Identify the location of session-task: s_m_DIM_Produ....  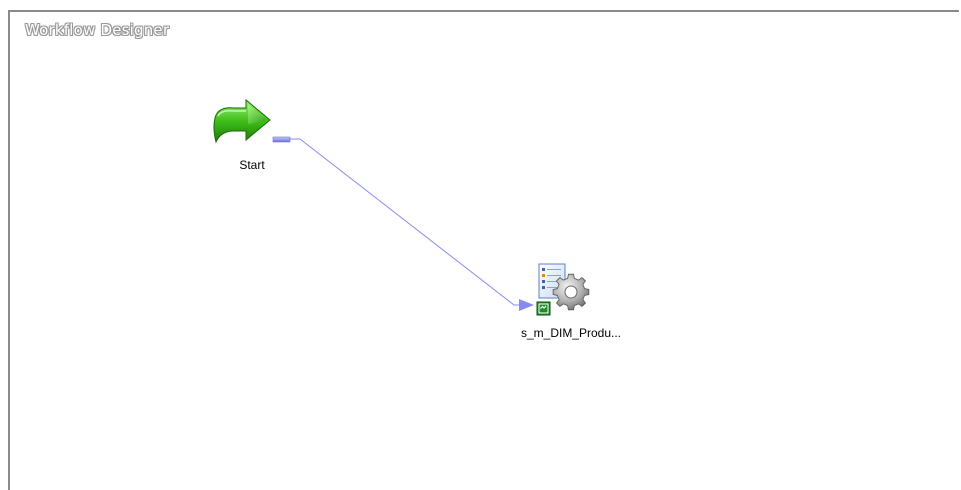
(575, 303).